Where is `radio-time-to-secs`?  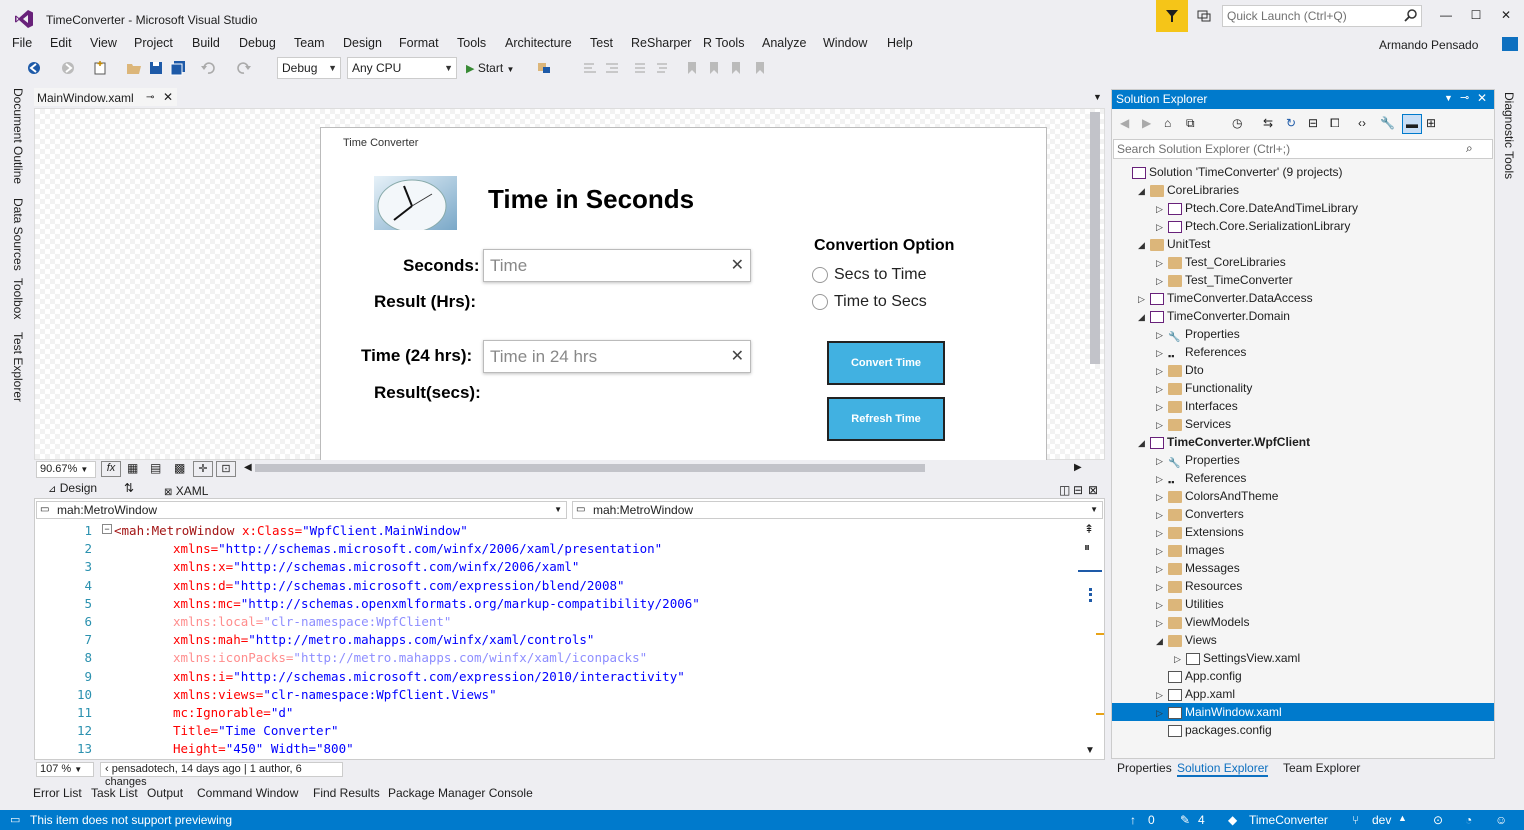 radio-time-to-secs is located at coordinates (820, 302).